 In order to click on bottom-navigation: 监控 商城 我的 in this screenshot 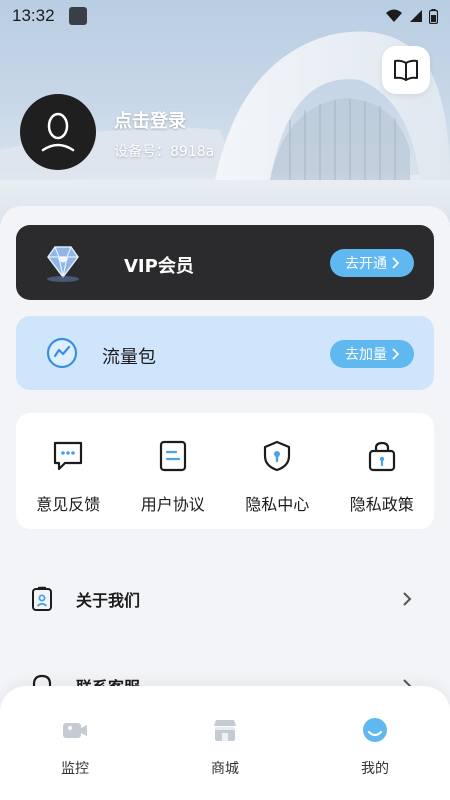, I will do `click(225, 743)`.